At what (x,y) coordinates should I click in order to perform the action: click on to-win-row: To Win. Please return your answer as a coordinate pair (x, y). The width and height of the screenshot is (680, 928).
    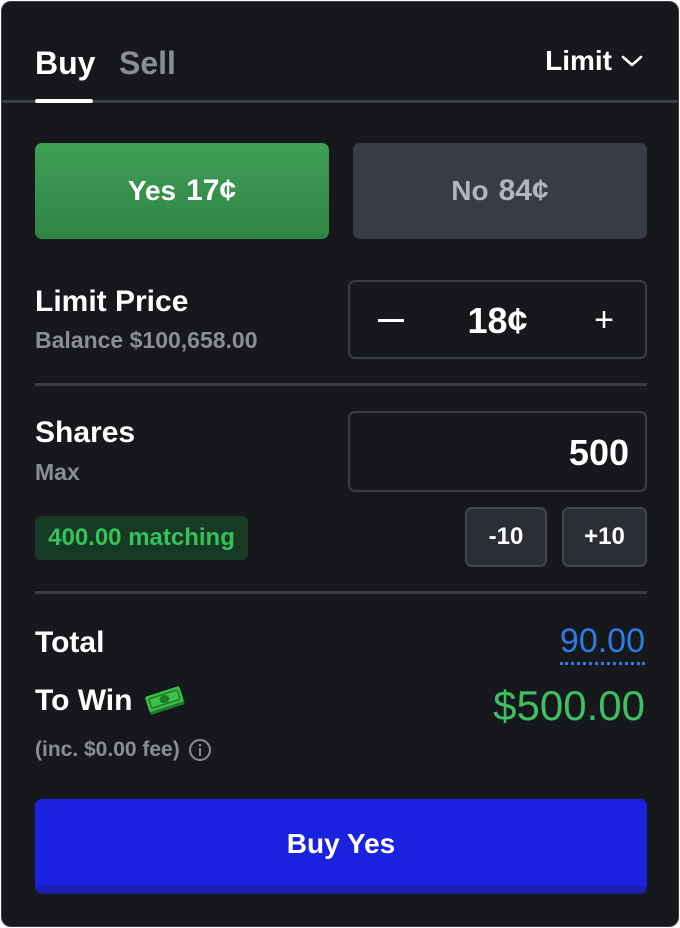
    Looking at the image, I should click on (110, 701).